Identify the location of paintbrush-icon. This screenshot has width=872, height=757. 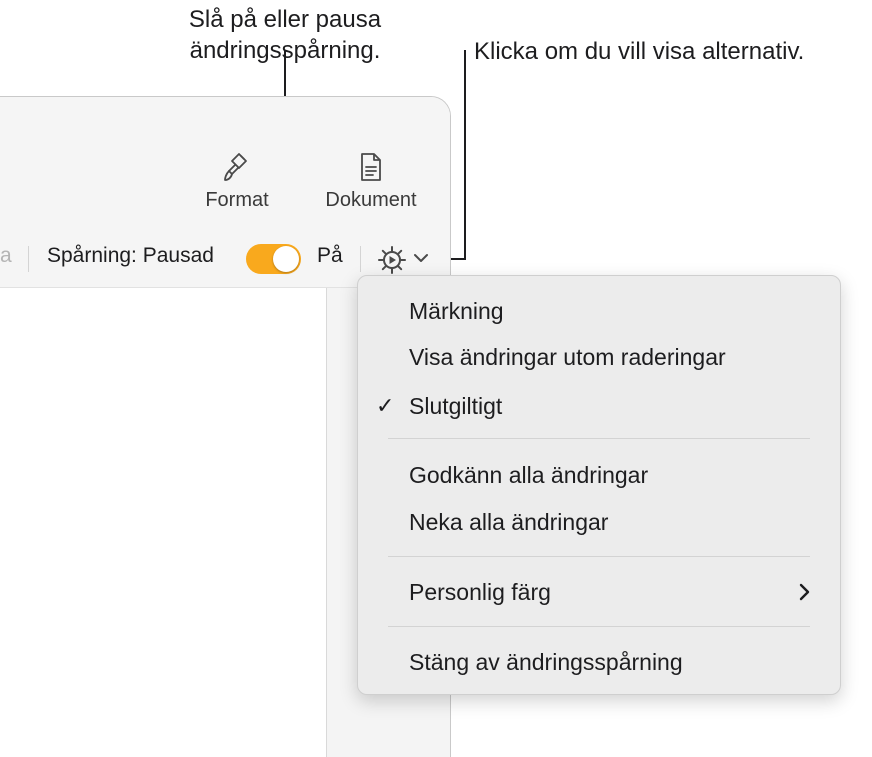
(235, 167).